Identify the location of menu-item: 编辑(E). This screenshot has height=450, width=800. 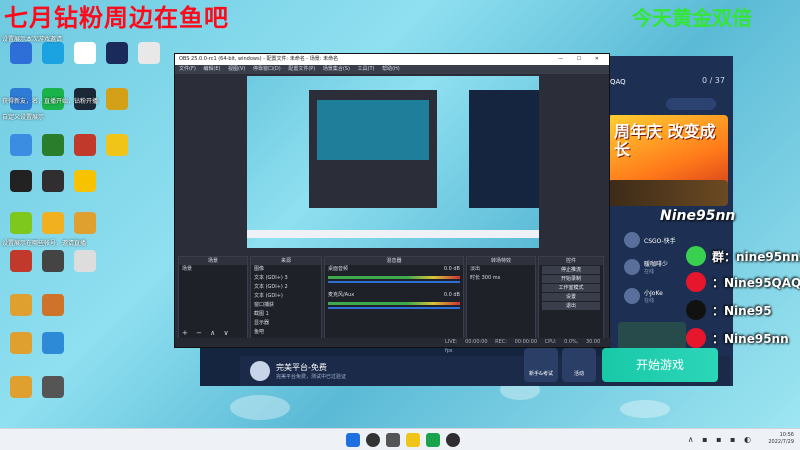
(211, 69).